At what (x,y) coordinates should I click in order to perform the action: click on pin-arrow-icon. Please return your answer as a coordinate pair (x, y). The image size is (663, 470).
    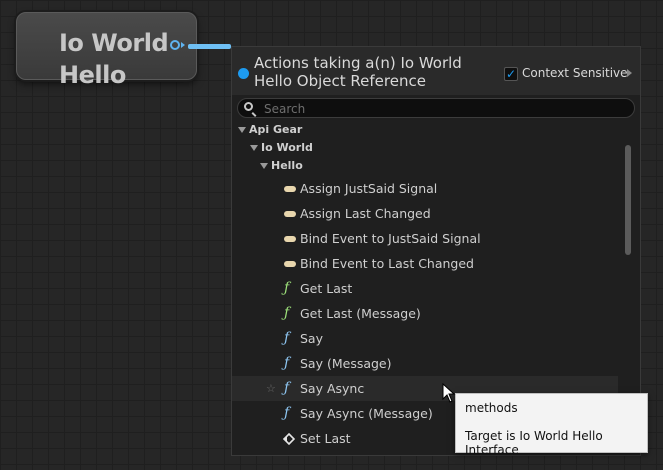
    Looking at the image, I should click on (183, 45).